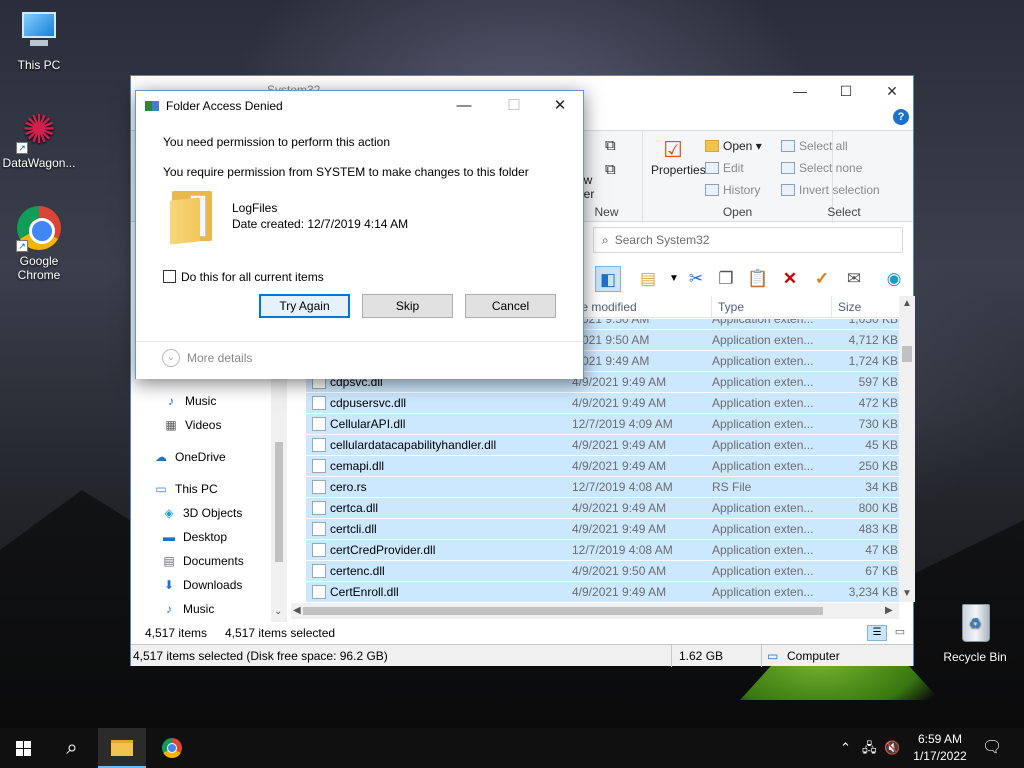 The width and height of the screenshot is (1024, 768). What do you see at coordinates (678, 169) in the screenshot?
I see `properties-button: ☑ Properties` at bounding box center [678, 169].